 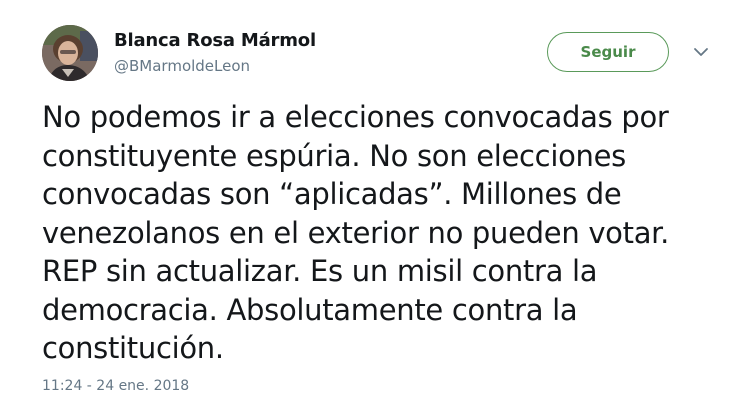 I want to click on follow-button-label: Seguir, so click(x=608, y=52).